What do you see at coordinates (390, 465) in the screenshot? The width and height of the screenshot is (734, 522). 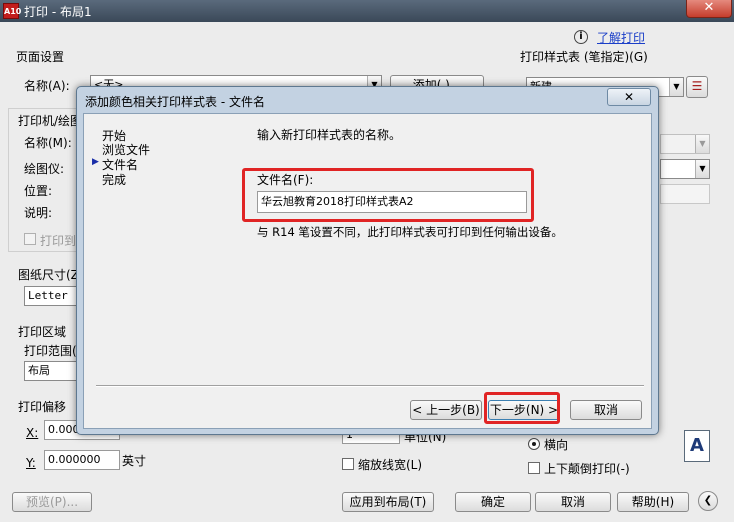 I see `scale-lineweights-label: 缩放线宽(L)` at bounding box center [390, 465].